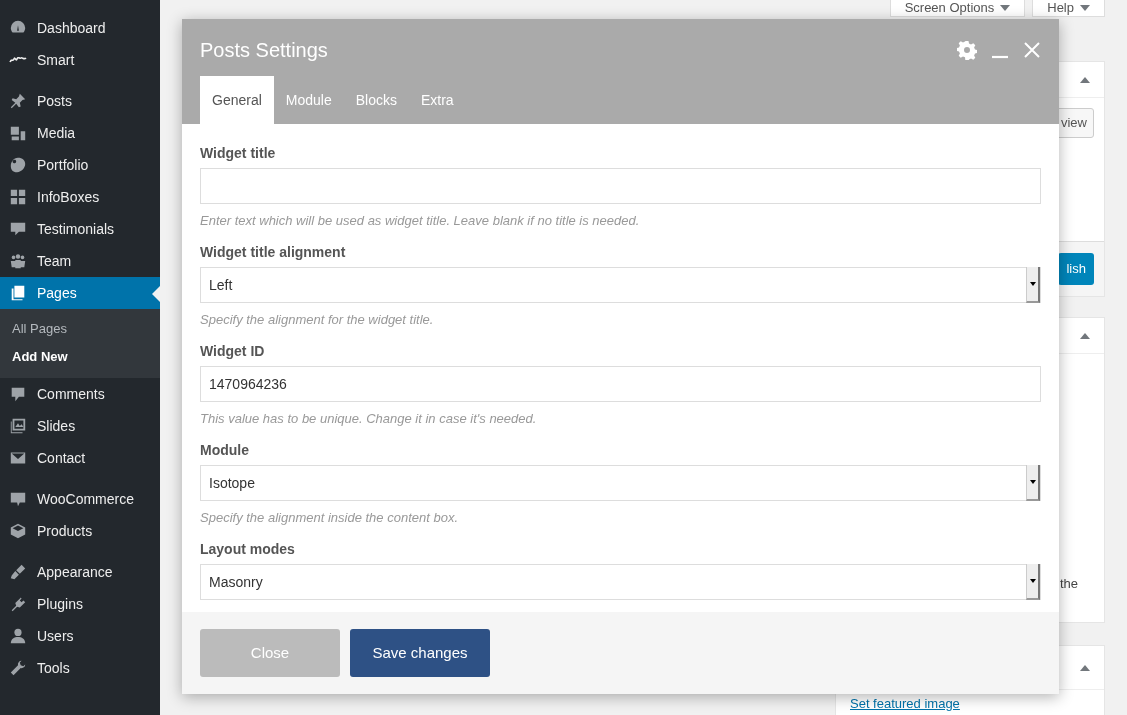 This screenshot has width=1127, height=715. What do you see at coordinates (620, 582) in the screenshot?
I see `dropdown-field: Masonry` at bounding box center [620, 582].